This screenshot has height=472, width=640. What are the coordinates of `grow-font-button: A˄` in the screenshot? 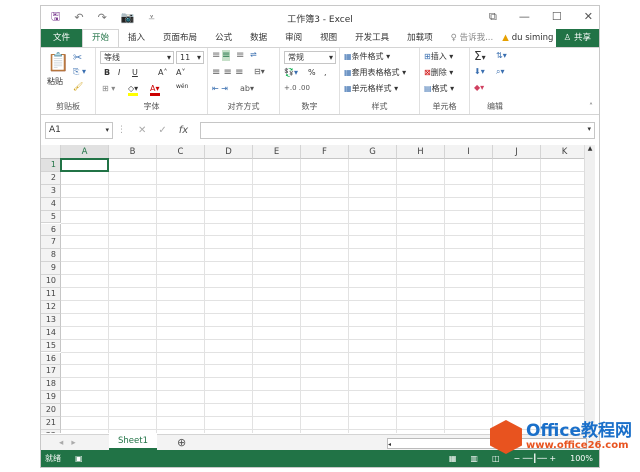 It's located at (162, 72).